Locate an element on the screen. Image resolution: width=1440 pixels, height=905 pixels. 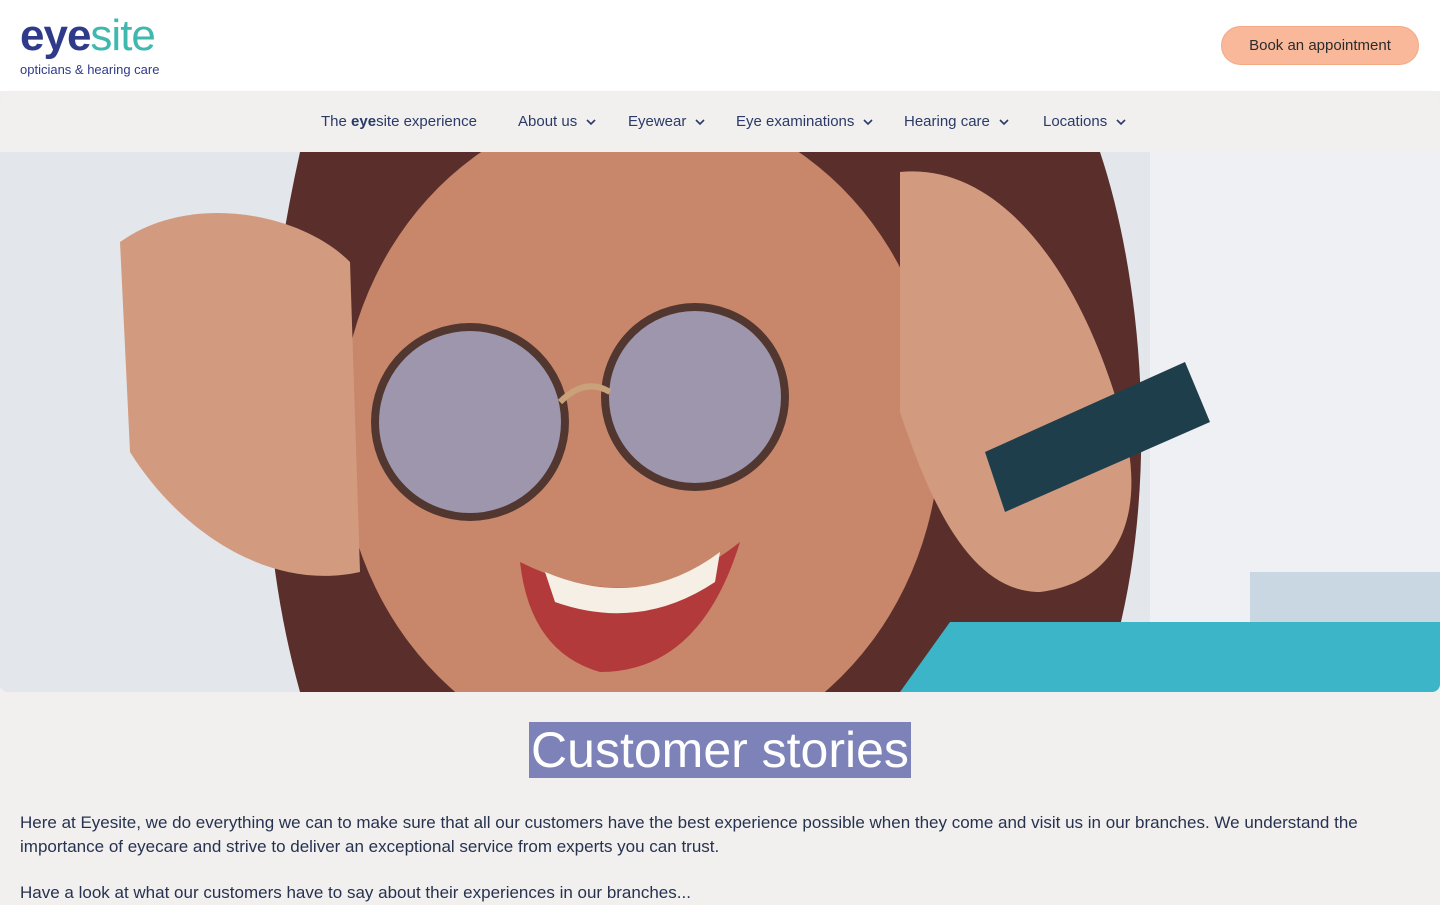
nav-item-locations: Locations is located at coordinates (1085, 121).